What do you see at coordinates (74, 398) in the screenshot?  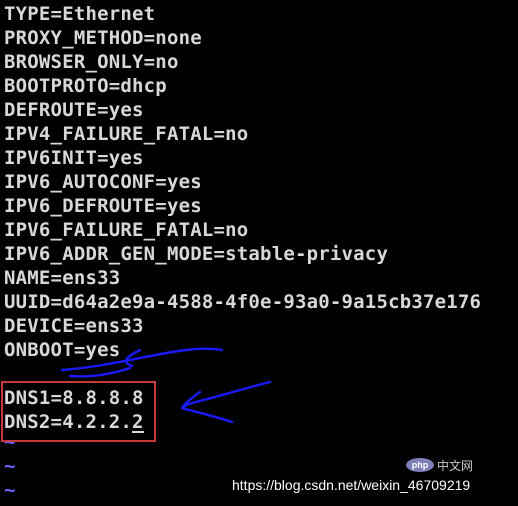 I see `config-line-dns1: DNS1=8.8.8.8` at bounding box center [74, 398].